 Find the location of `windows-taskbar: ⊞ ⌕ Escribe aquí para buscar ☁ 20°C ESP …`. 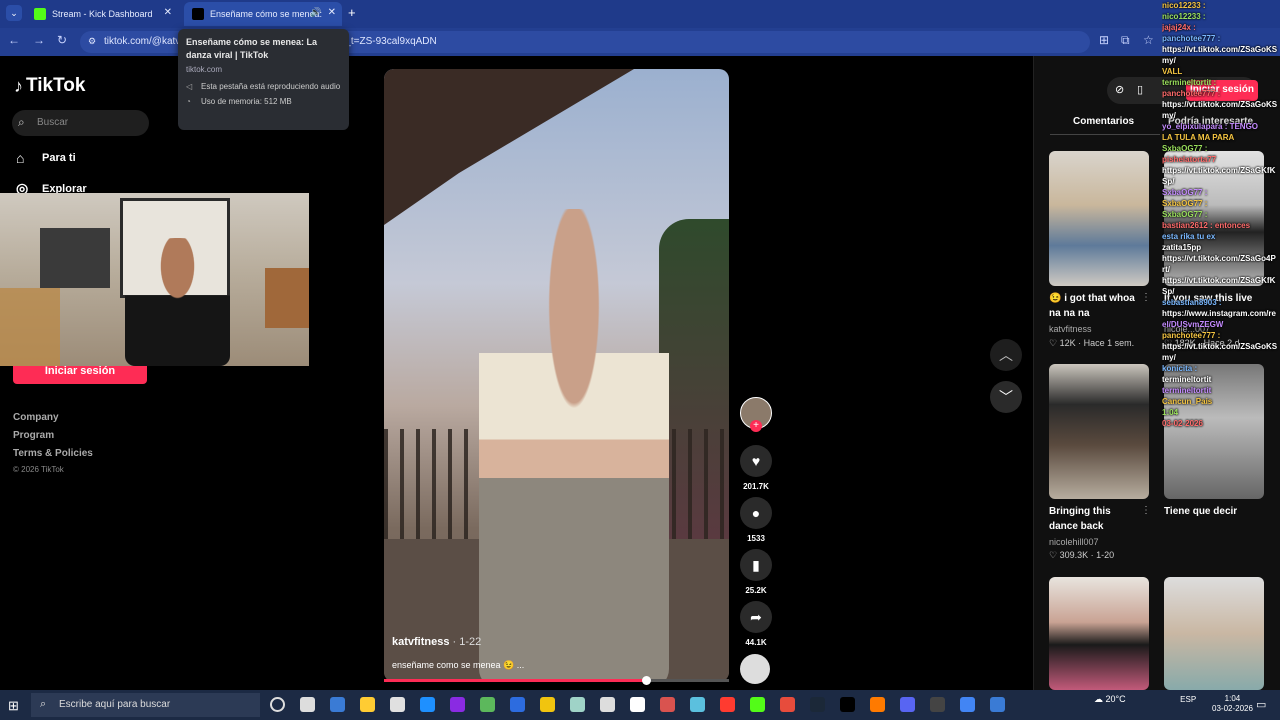

windows-taskbar: ⊞ ⌕ Escribe aquí para buscar ☁ 20°C ESP … is located at coordinates (640, 705).